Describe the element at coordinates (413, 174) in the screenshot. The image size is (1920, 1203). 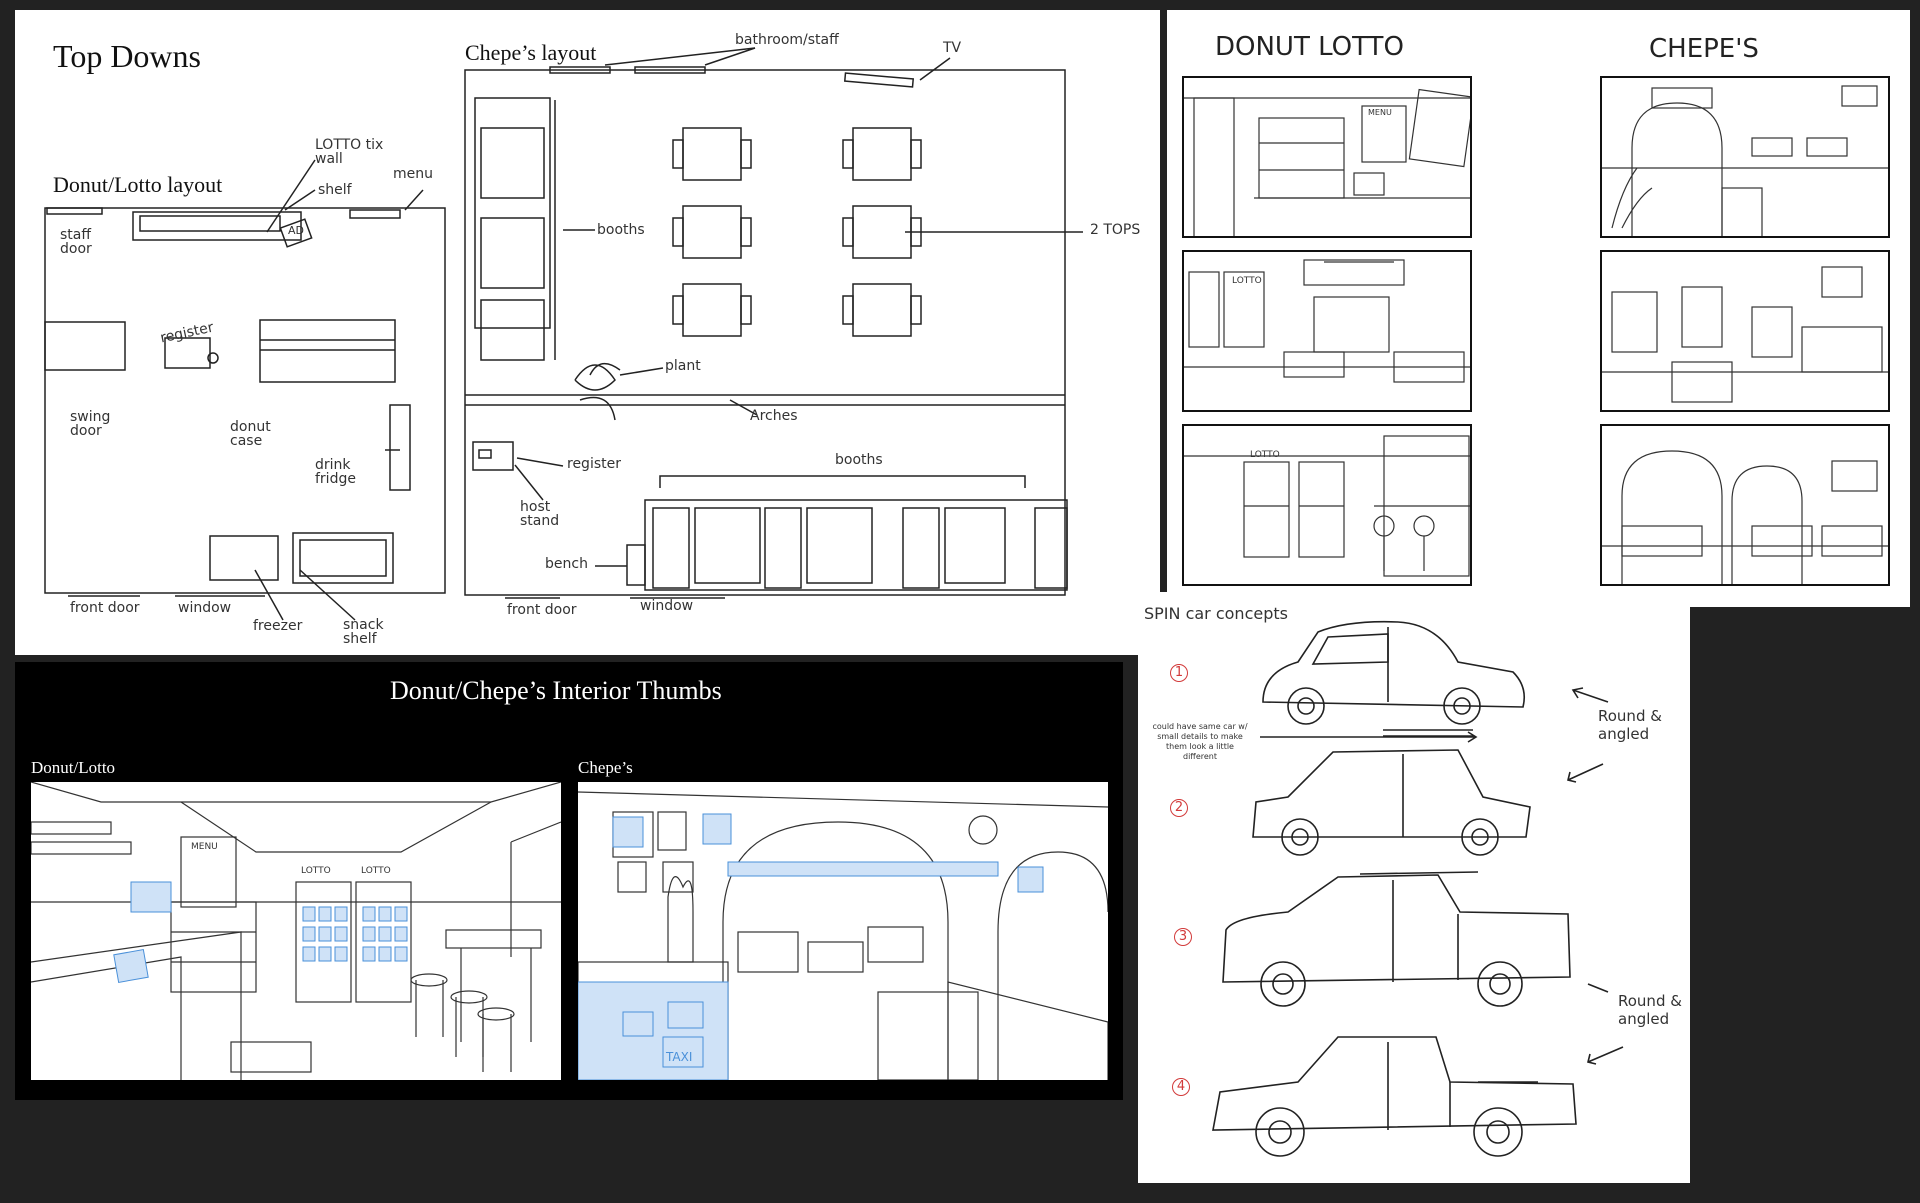
I see `label-menu: menu` at that location.